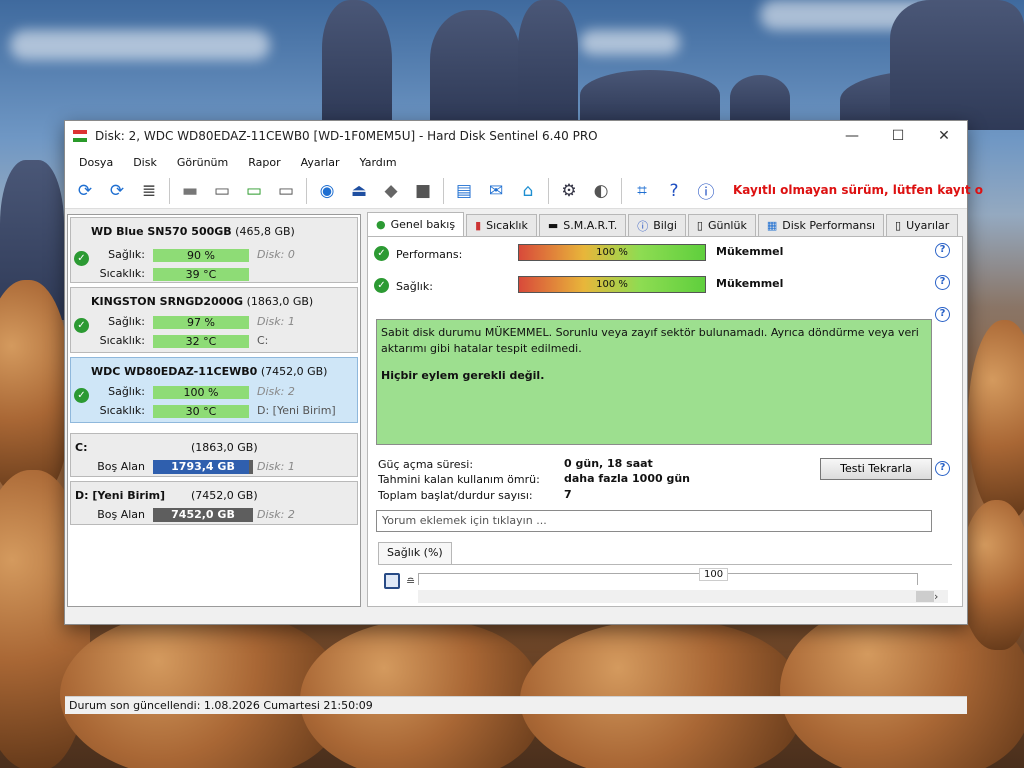 This screenshot has width=1024, height=768. Describe the element at coordinates (120, 495) in the screenshot. I see `volume-name: D: [Yeni Birim]` at that location.